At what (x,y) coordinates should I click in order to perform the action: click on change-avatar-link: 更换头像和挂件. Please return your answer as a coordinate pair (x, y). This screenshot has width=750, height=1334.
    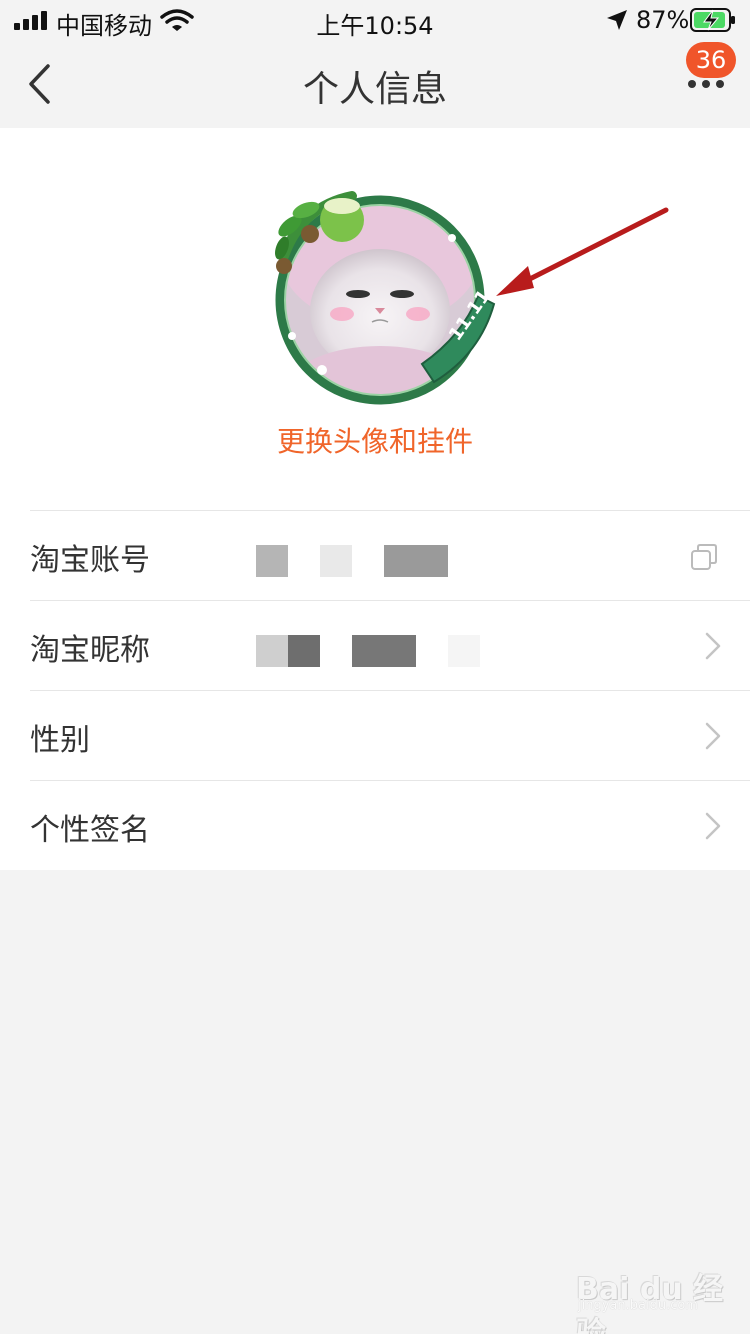
    Looking at the image, I should click on (375, 440).